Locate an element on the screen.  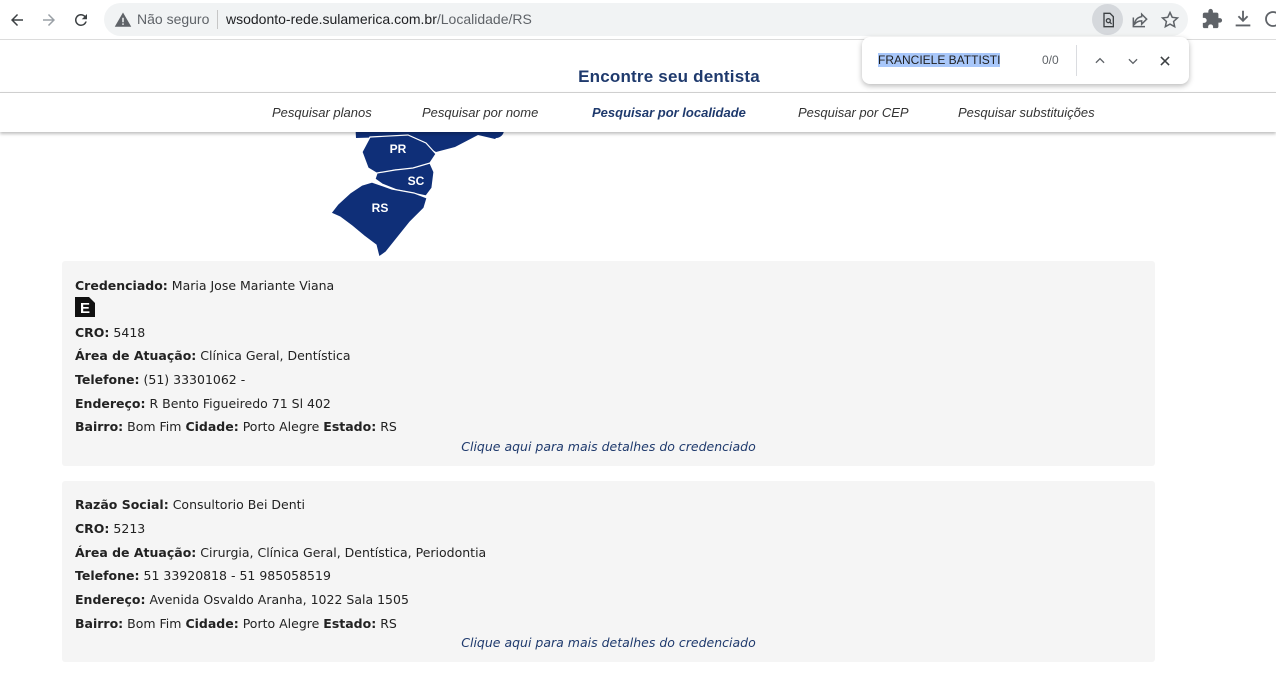
cro-value: 5418 is located at coordinates (129, 332).